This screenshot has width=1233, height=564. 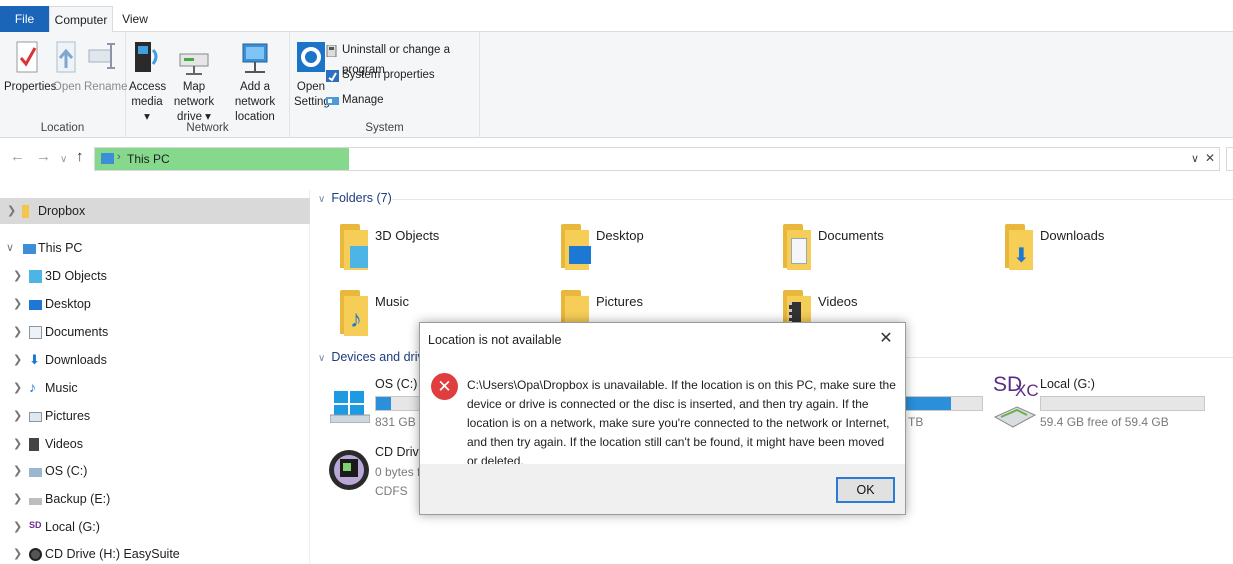 I want to click on sidebar-item-3d-objects: ❯ 3D Objects, so click(x=155, y=276).